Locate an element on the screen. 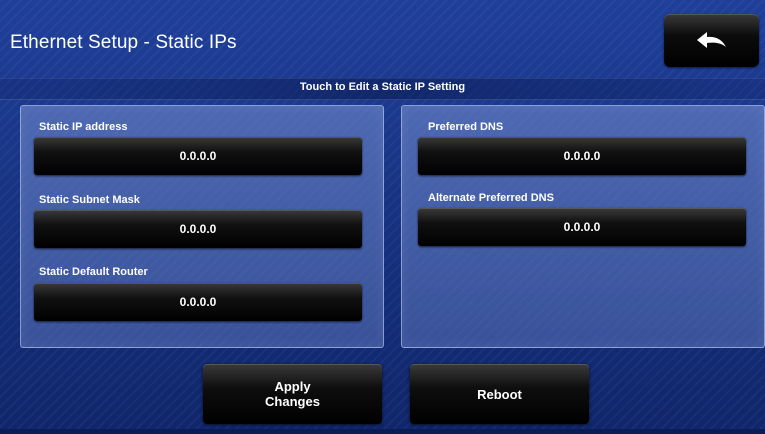 This screenshot has width=765, height=434. alternate-dns-label: Alternate Preferred DNS is located at coordinates (491, 198).